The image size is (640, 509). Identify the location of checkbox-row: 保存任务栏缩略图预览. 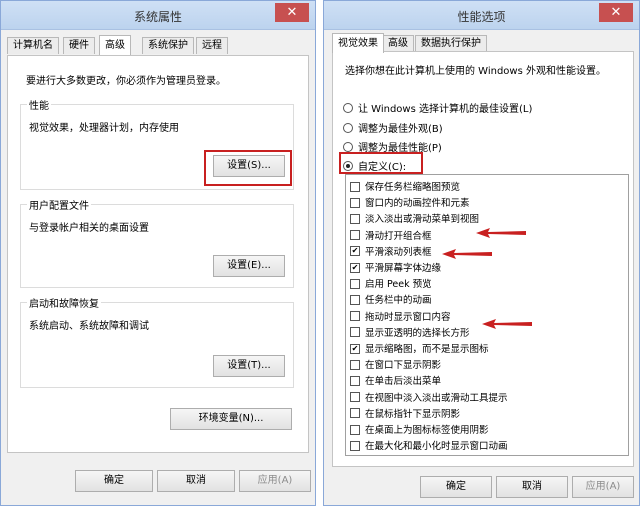
(405, 186).